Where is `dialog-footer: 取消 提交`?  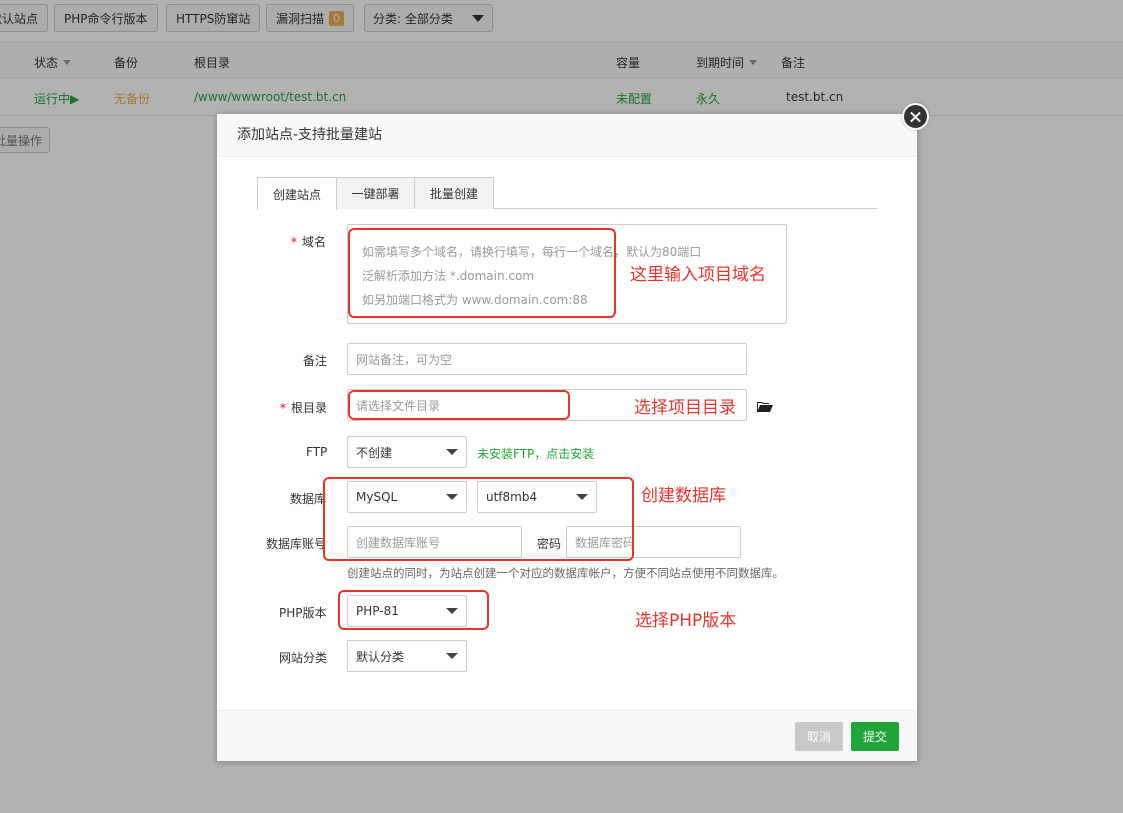
dialog-footer: 取消 提交 is located at coordinates (567, 735).